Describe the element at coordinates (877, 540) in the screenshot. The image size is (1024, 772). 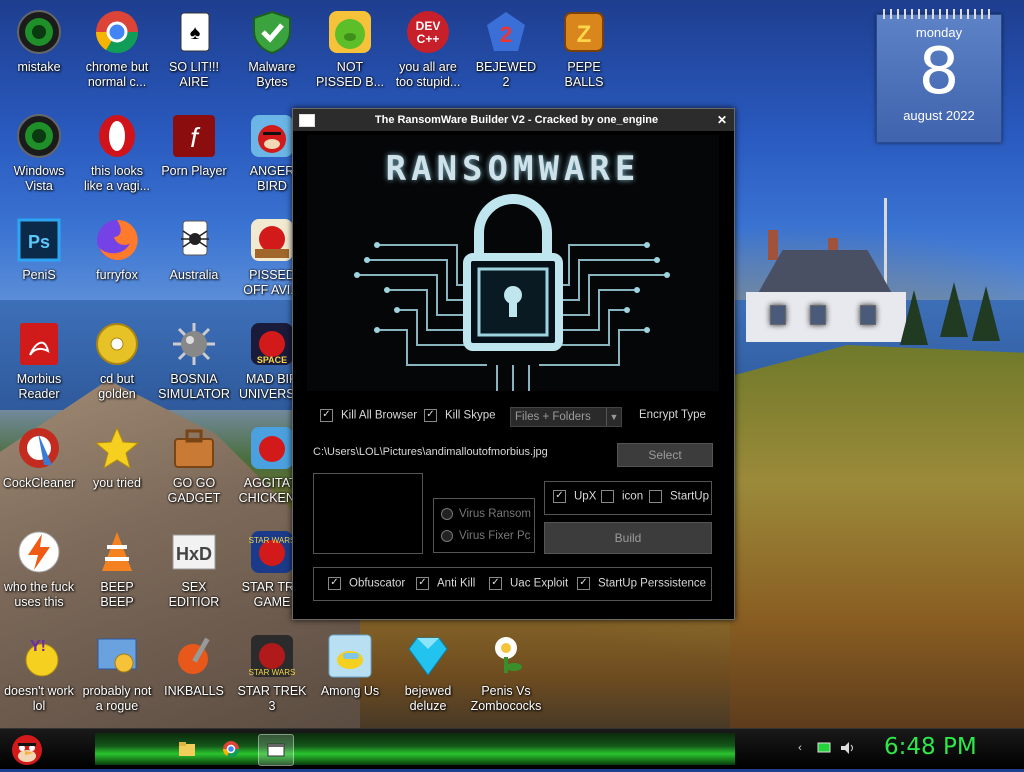
I see `grassy-hill-background` at that location.